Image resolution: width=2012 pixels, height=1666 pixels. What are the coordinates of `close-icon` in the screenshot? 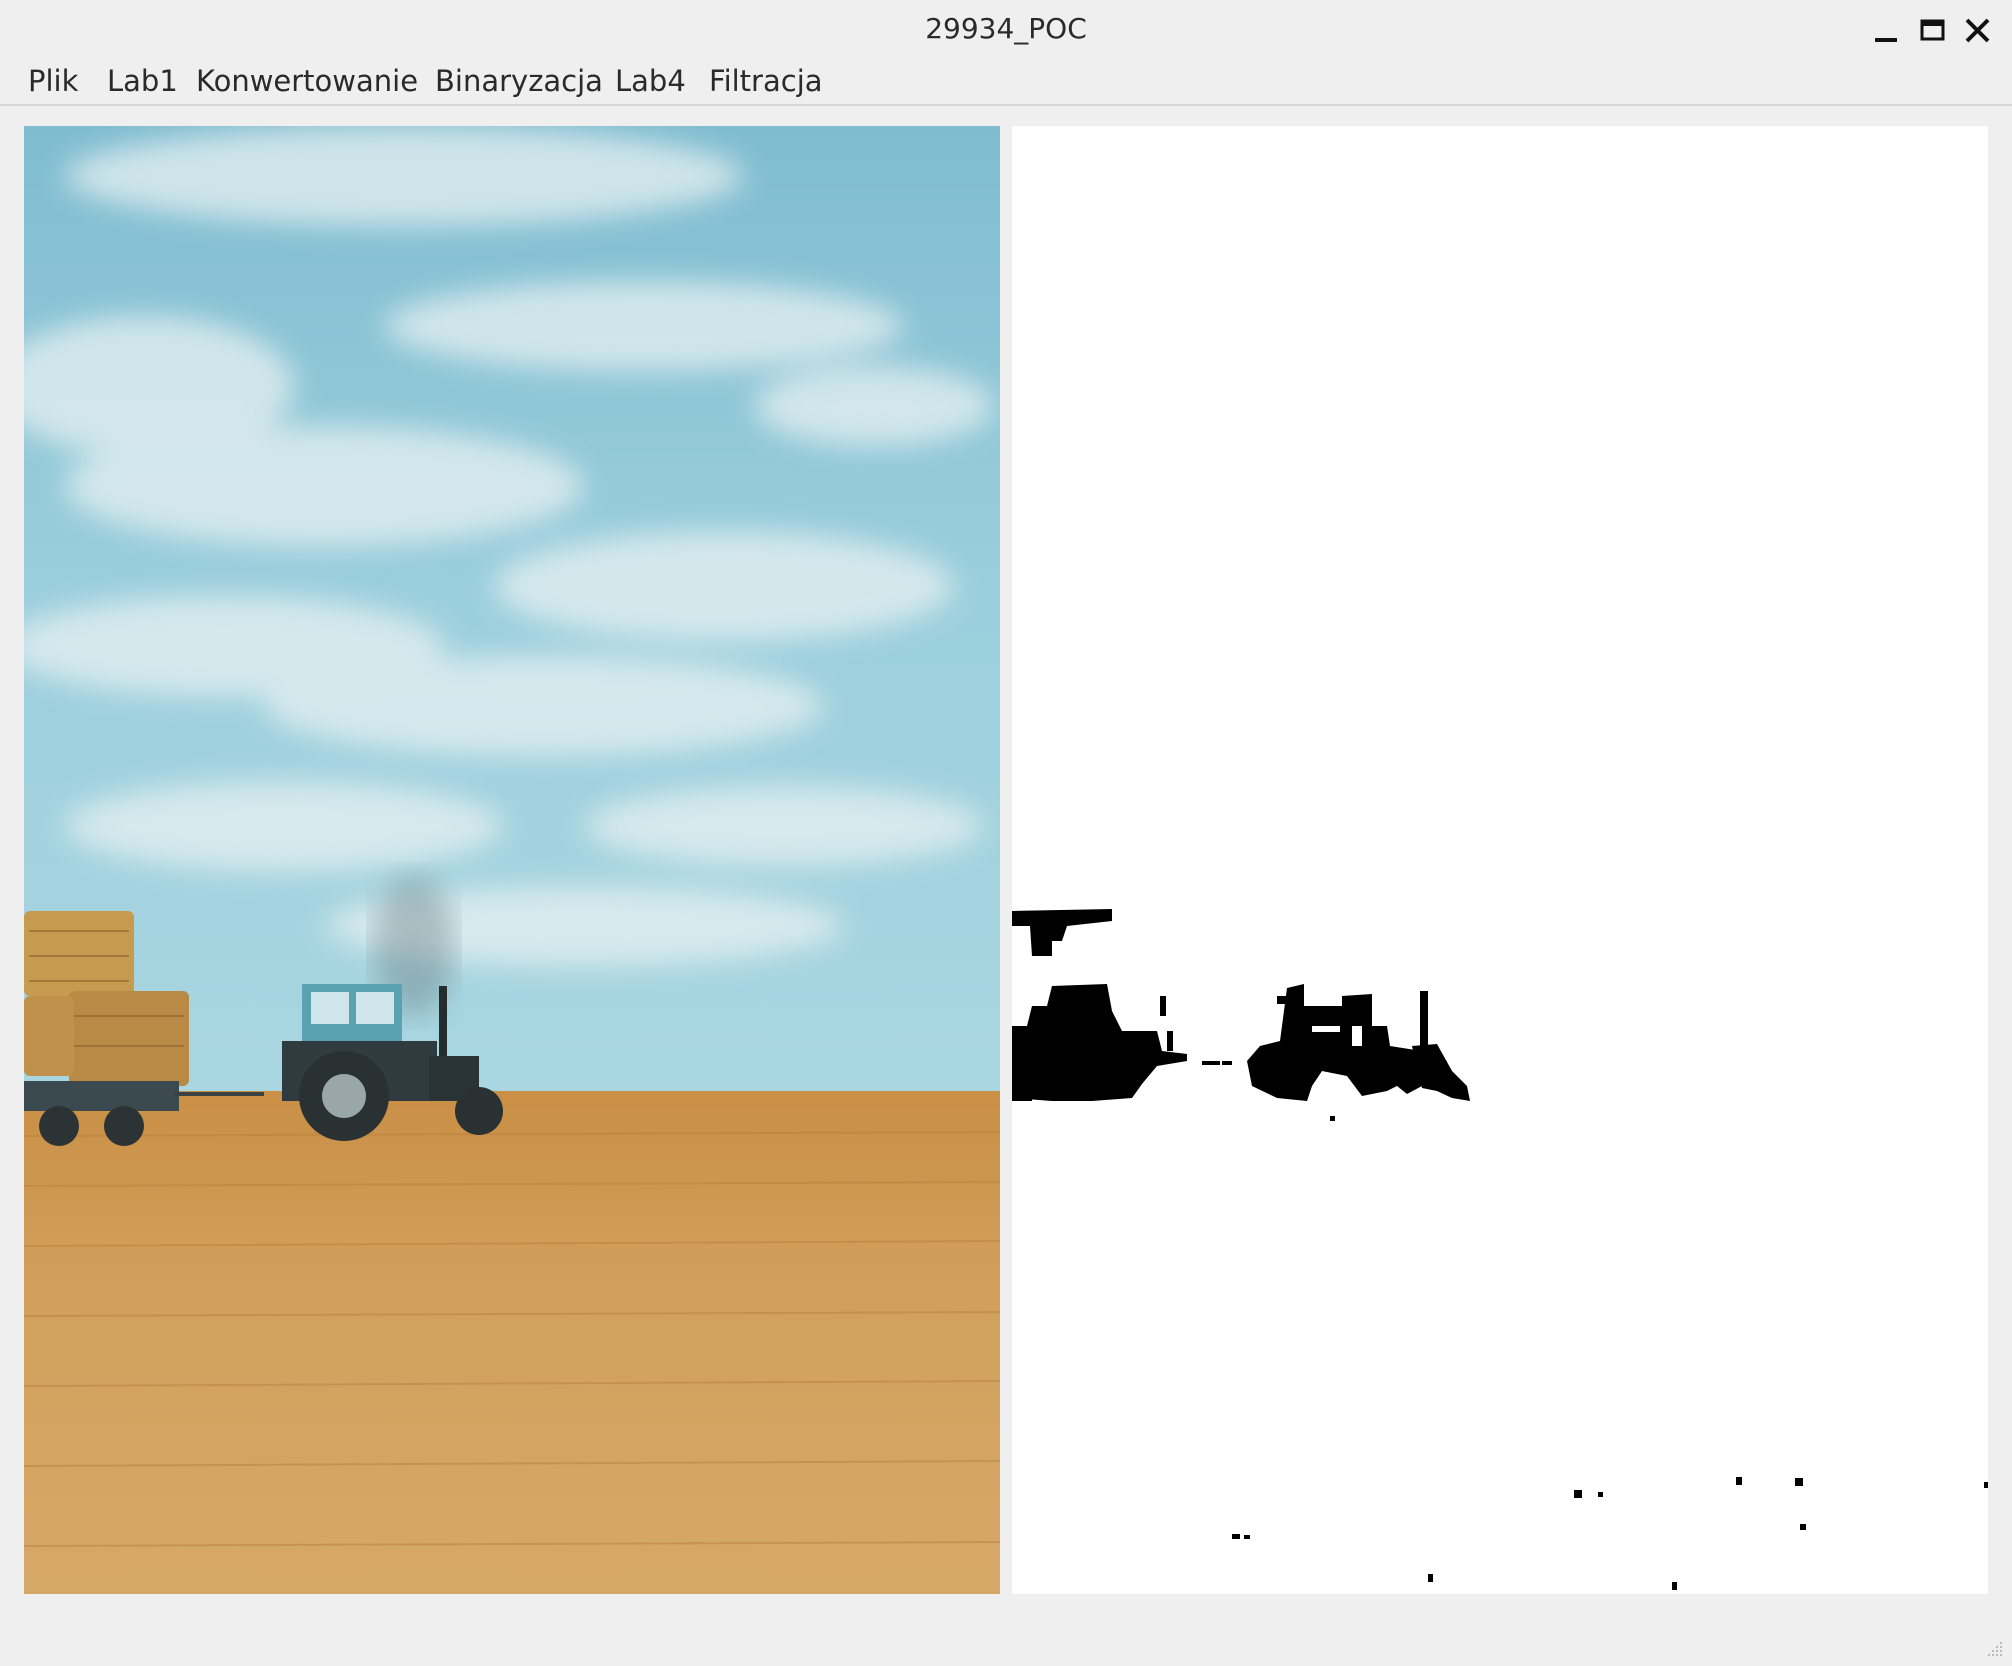 It's located at (1978, 31).